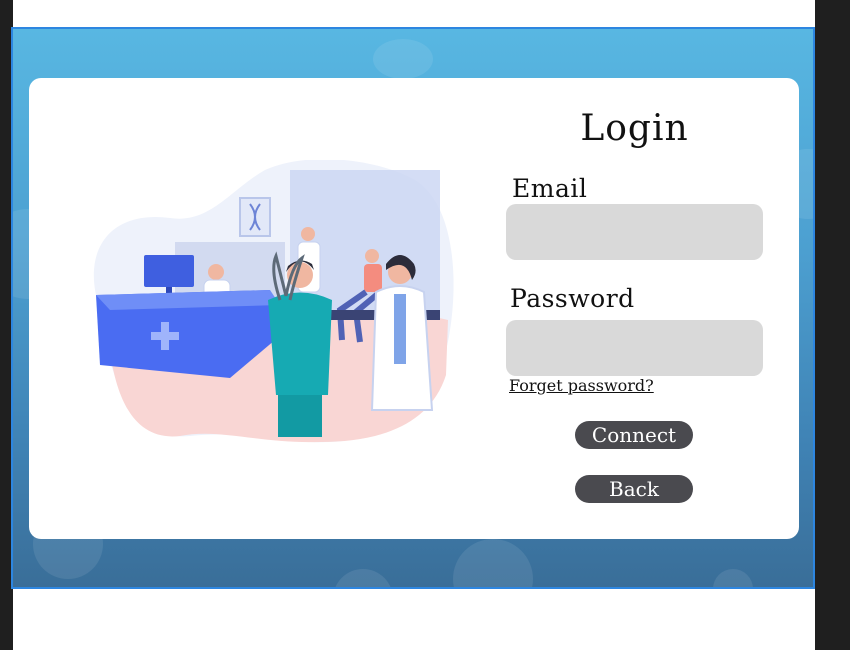 The image size is (850, 650). What do you see at coordinates (169, 271) in the screenshot?
I see `monitor` at bounding box center [169, 271].